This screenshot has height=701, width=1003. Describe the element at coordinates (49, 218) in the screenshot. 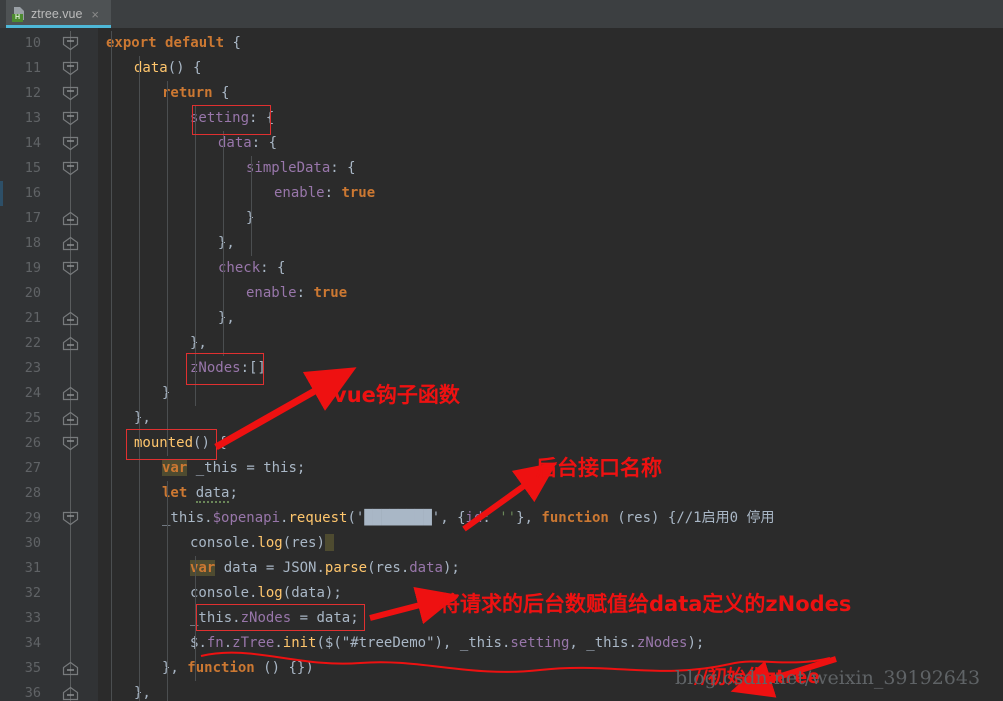

I see `gutter-row: 17` at that location.